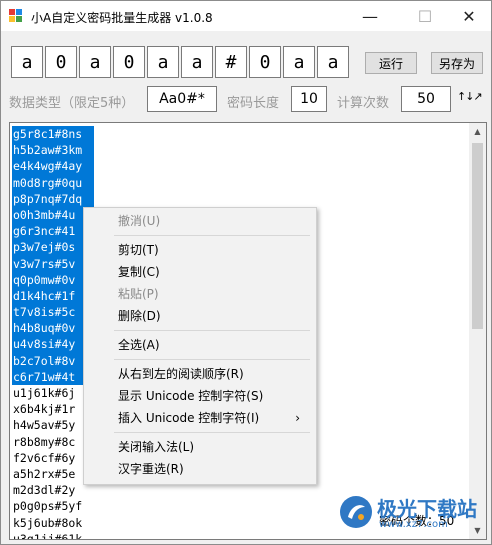 This screenshot has width=492, height=545. Describe the element at coordinates (15, 15) in the screenshot. I see `app-icon` at that location.